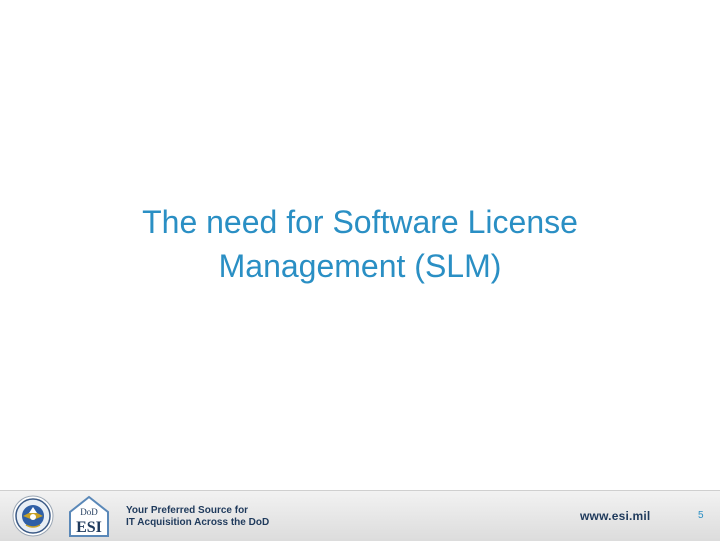  I want to click on esi-logo-main-text: ESI, so click(89, 527).